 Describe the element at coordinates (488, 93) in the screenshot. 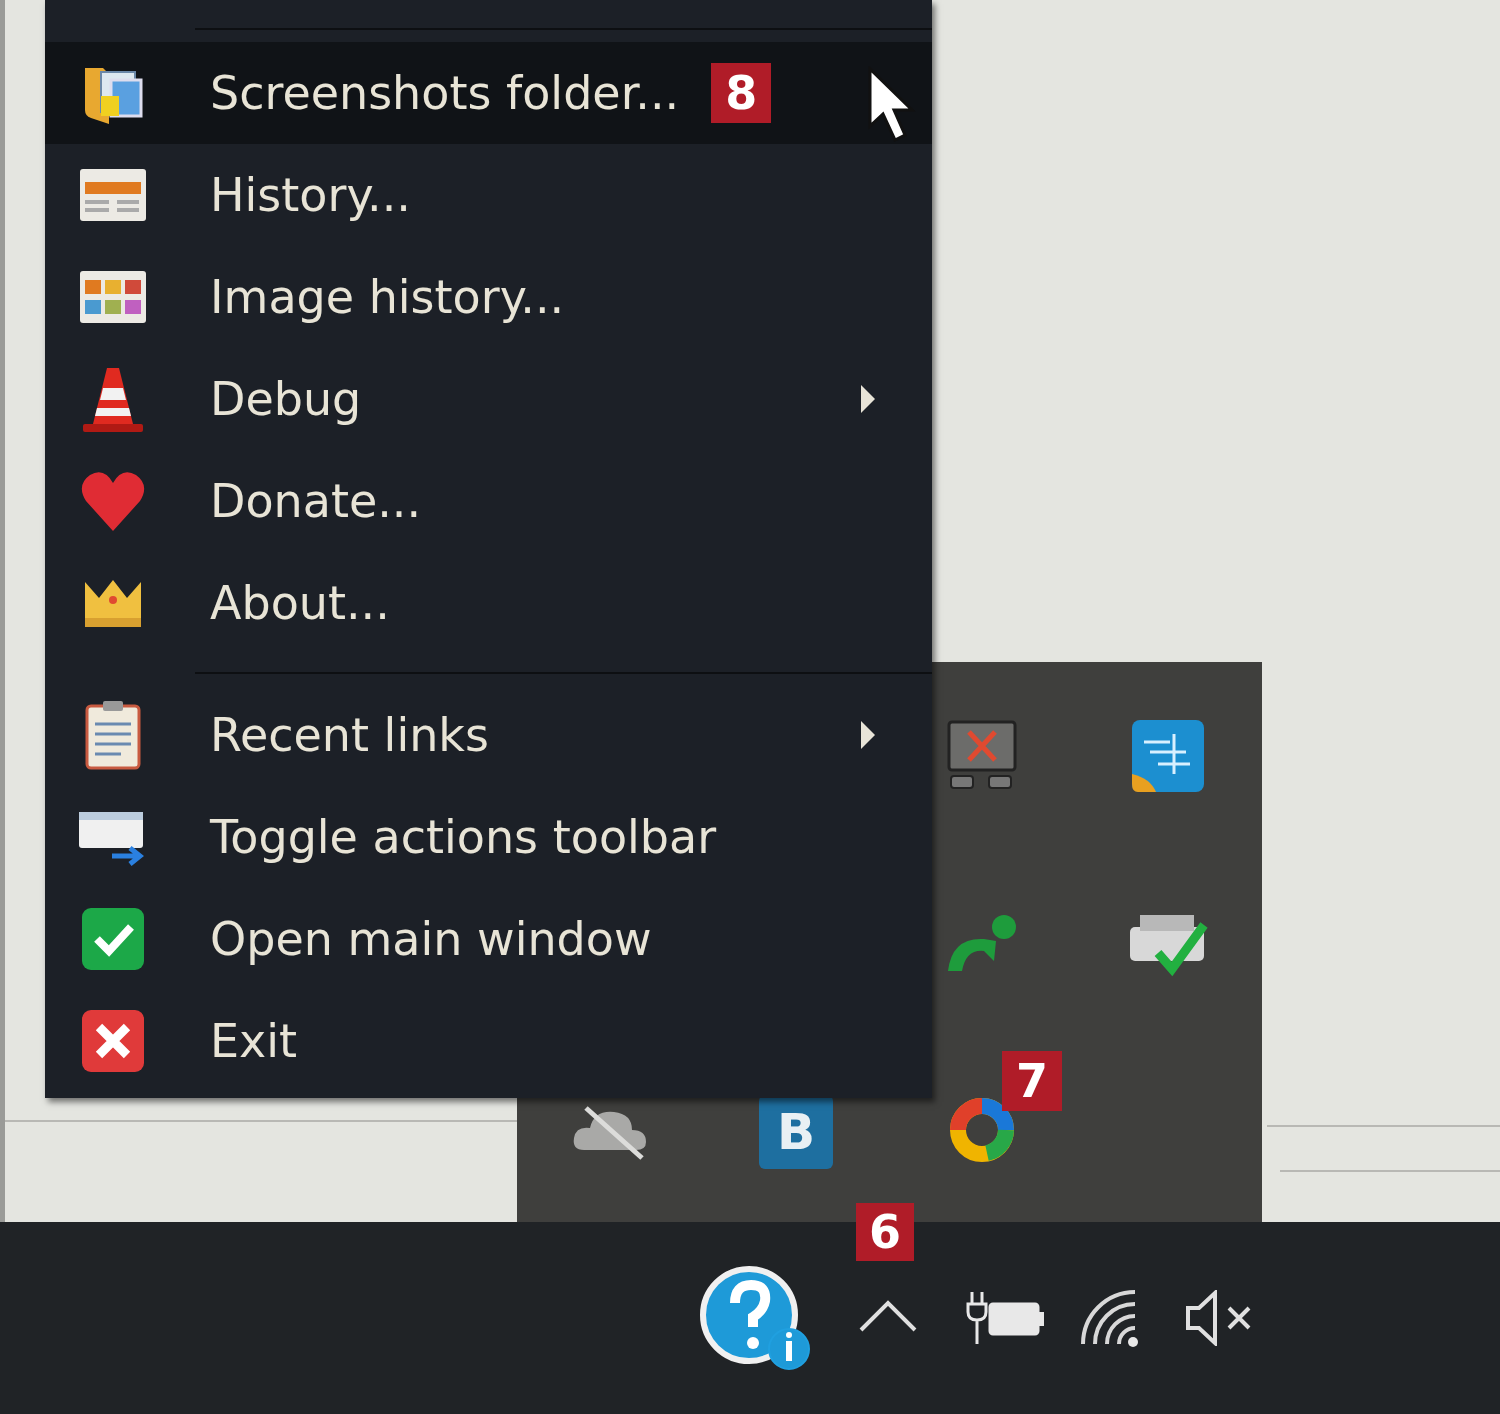

I see `menu-item: Screenshots folder... 8` at that location.